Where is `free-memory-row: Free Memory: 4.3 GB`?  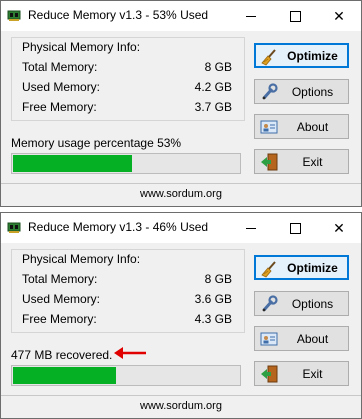 free-memory-row: Free Memory: 4.3 GB is located at coordinates (127, 320).